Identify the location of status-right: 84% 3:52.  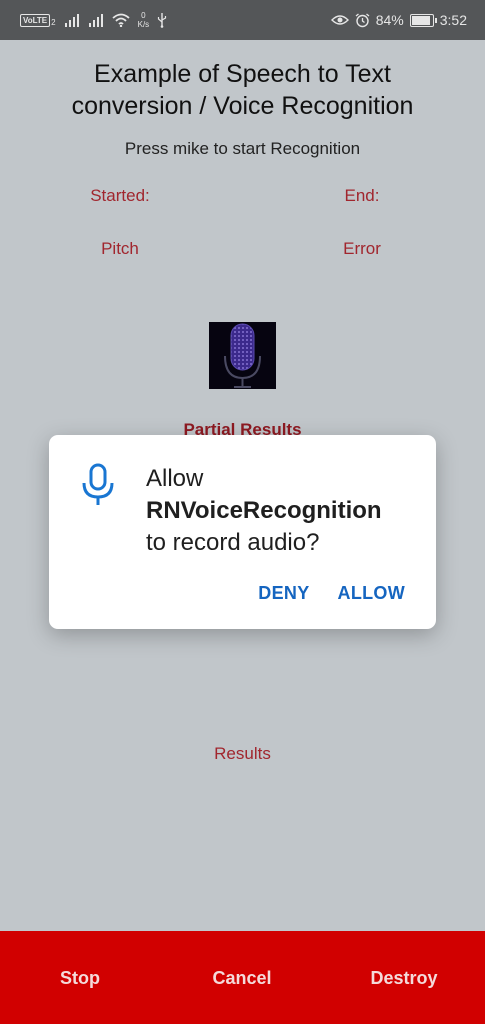
(398, 20).